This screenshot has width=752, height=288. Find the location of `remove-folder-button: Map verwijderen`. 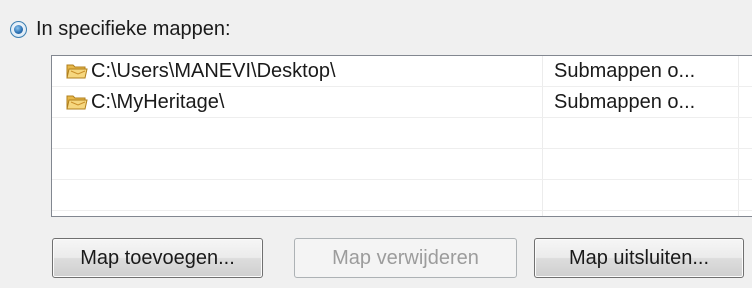

remove-folder-button: Map verwijderen is located at coordinates (405, 258).